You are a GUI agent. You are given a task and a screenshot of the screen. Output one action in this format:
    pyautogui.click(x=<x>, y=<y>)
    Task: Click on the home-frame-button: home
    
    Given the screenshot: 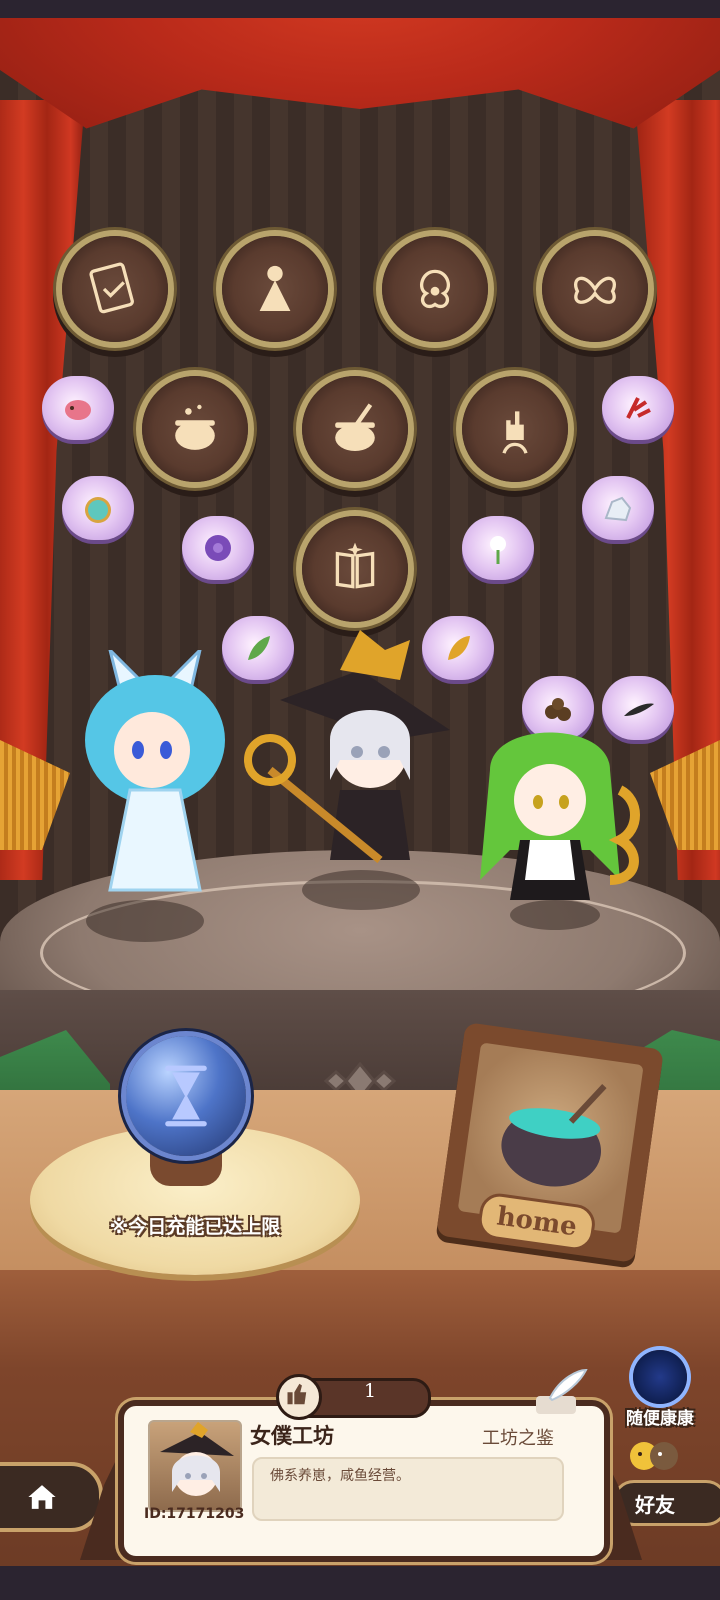 What is the action you would take?
    pyautogui.click(x=550, y=1142)
    